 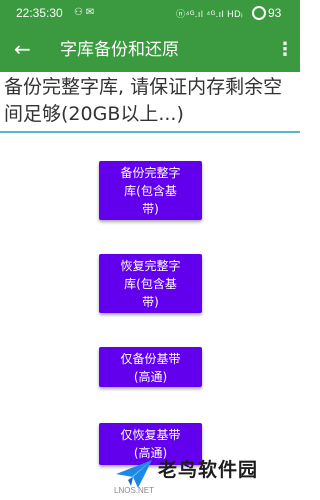 I want to click on watermark-name: 老鸟软件园, so click(x=208, y=470).